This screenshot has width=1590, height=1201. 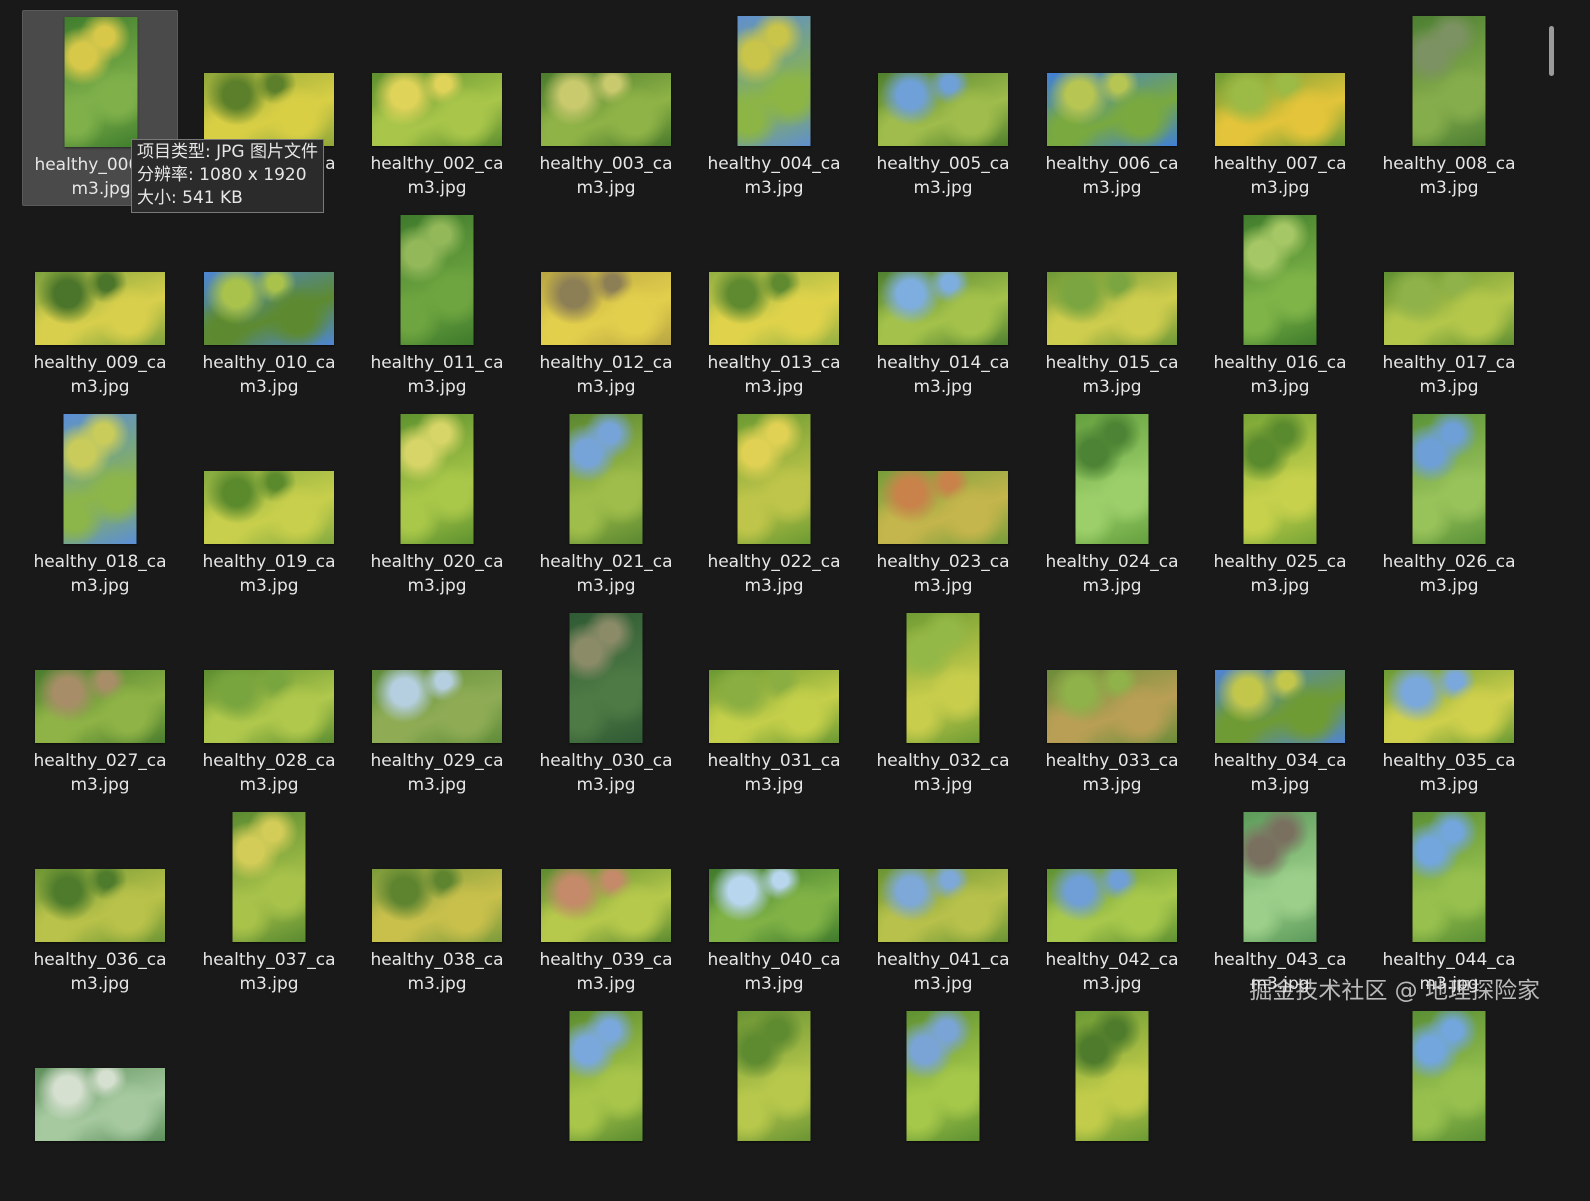 I want to click on file-item: healthy_033_ca m3.jpg, so click(x=1112, y=705).